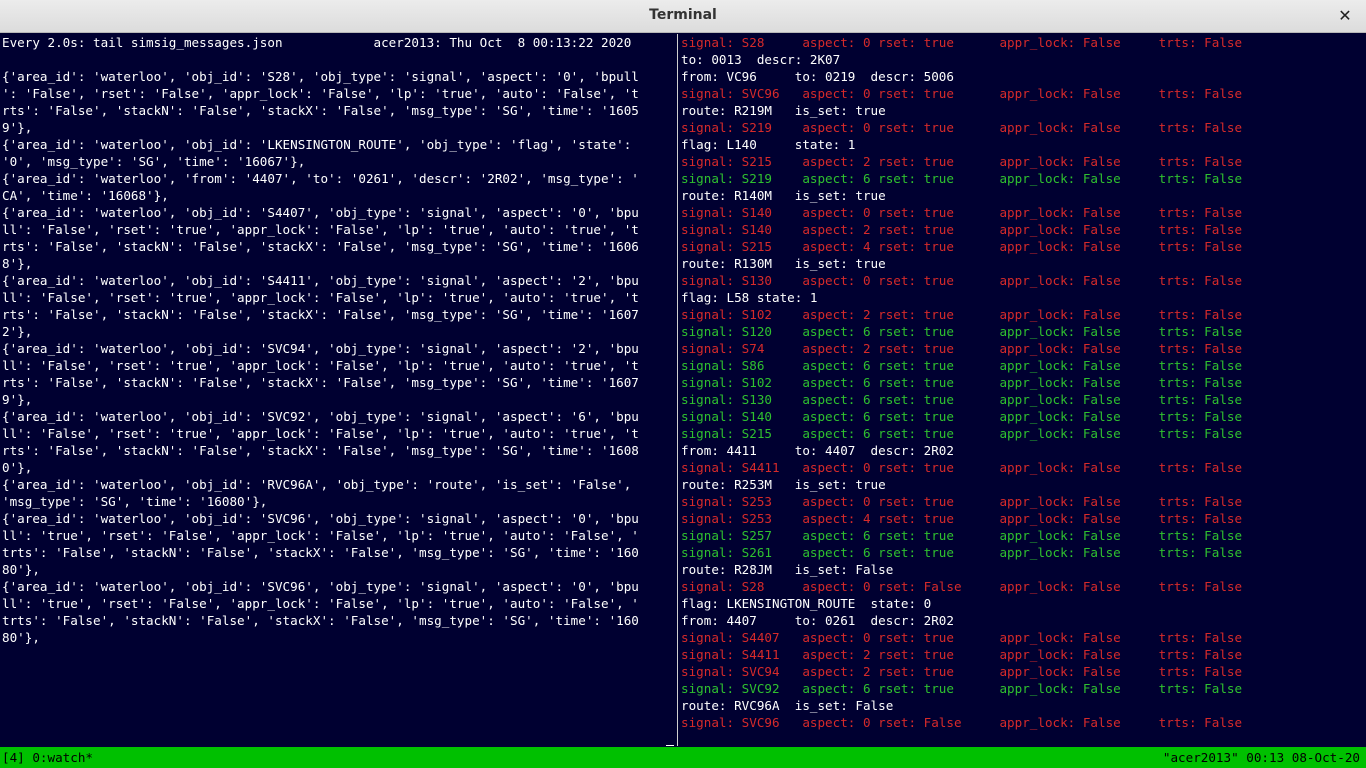  Describe the element at coordinates (806, 603) in the screenshot. I see `log-line: flag: LKENSINGTON_ROUTE state: 0` at that location.